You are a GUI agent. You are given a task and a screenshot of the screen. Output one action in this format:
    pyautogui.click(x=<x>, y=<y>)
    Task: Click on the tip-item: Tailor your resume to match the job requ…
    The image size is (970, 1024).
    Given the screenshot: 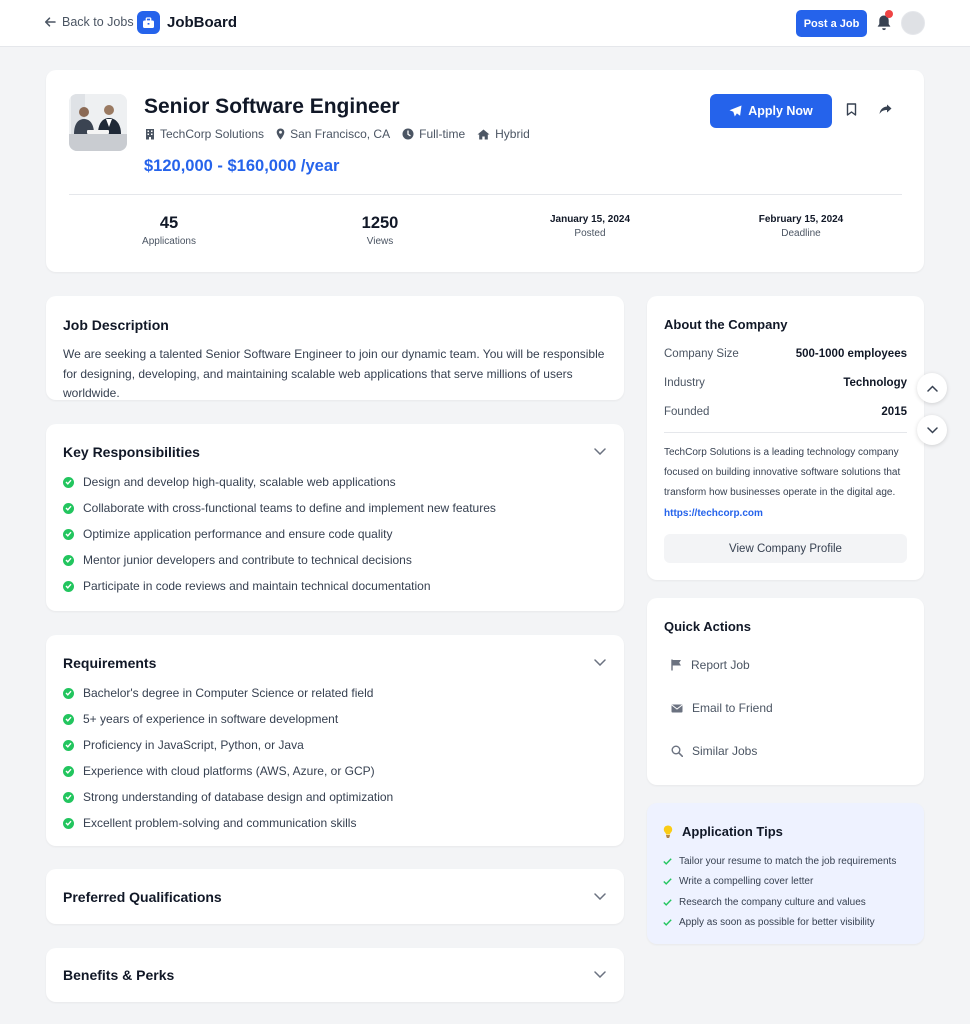 What is the action you would take?
    pyautogui.click(x=779, y=861)
    